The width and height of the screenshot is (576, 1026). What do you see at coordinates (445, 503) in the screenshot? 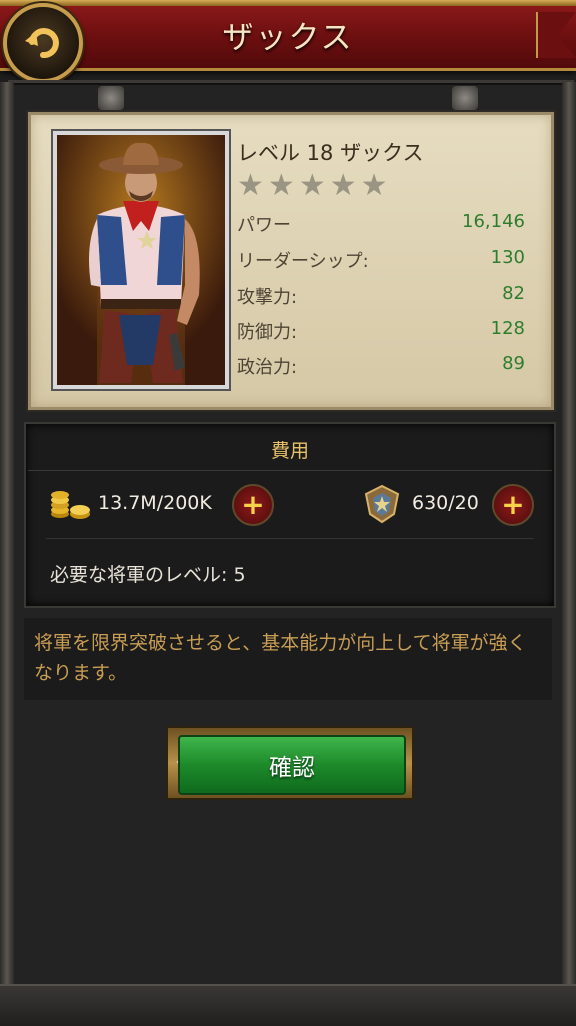
I see `medal-cost-text: 630/20` at bounding box center [445, 503].